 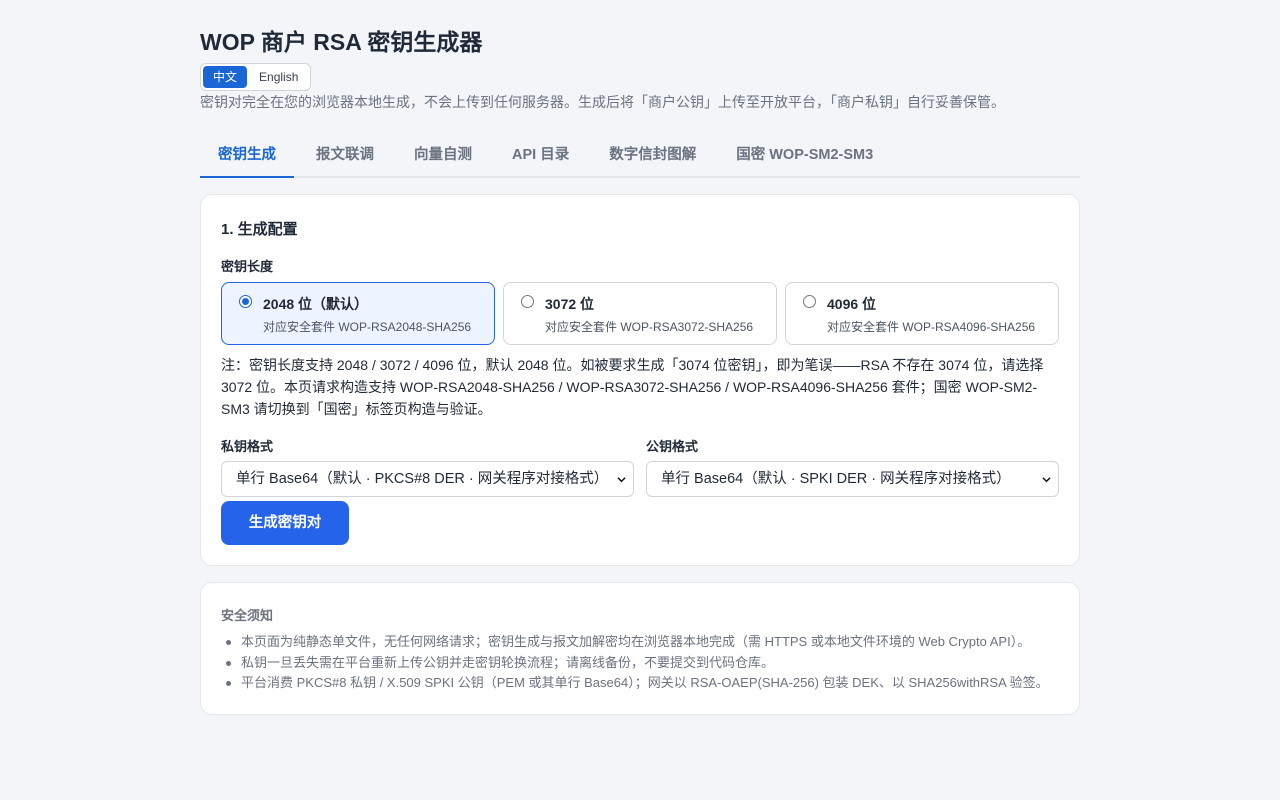 I want to click on tab-sm2-sm3: 国密 WOP-SM2-SM3, so click(x=804, y=157).